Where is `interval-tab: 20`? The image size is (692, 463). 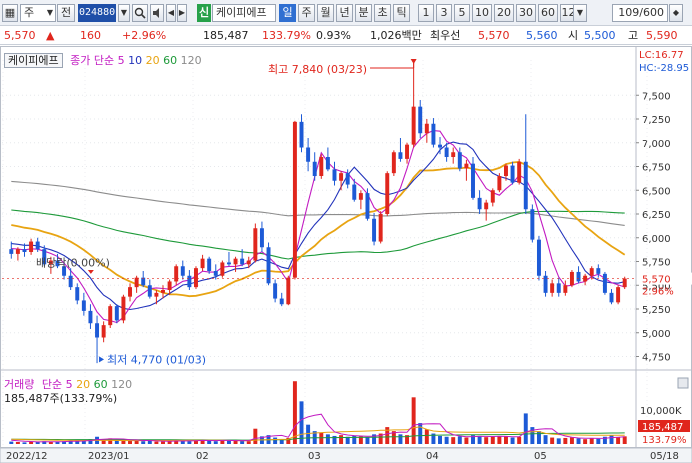
interval-tab: 20 is located at coordinates (504, 13).